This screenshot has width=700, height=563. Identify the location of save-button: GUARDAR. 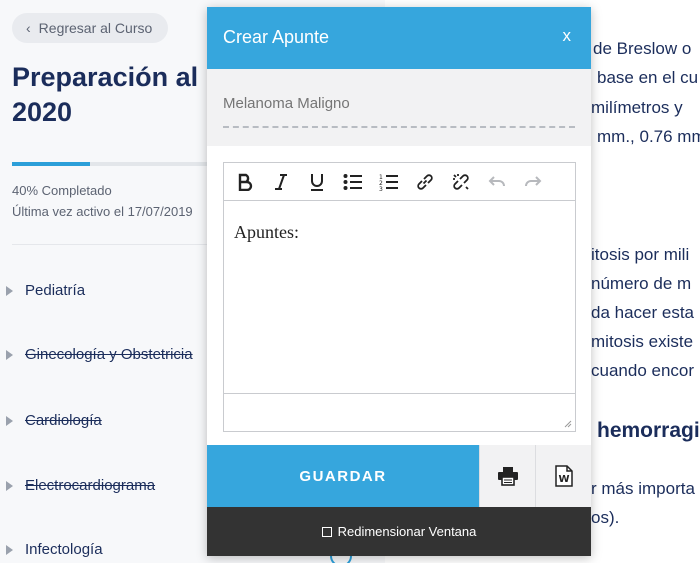
(343, 476).